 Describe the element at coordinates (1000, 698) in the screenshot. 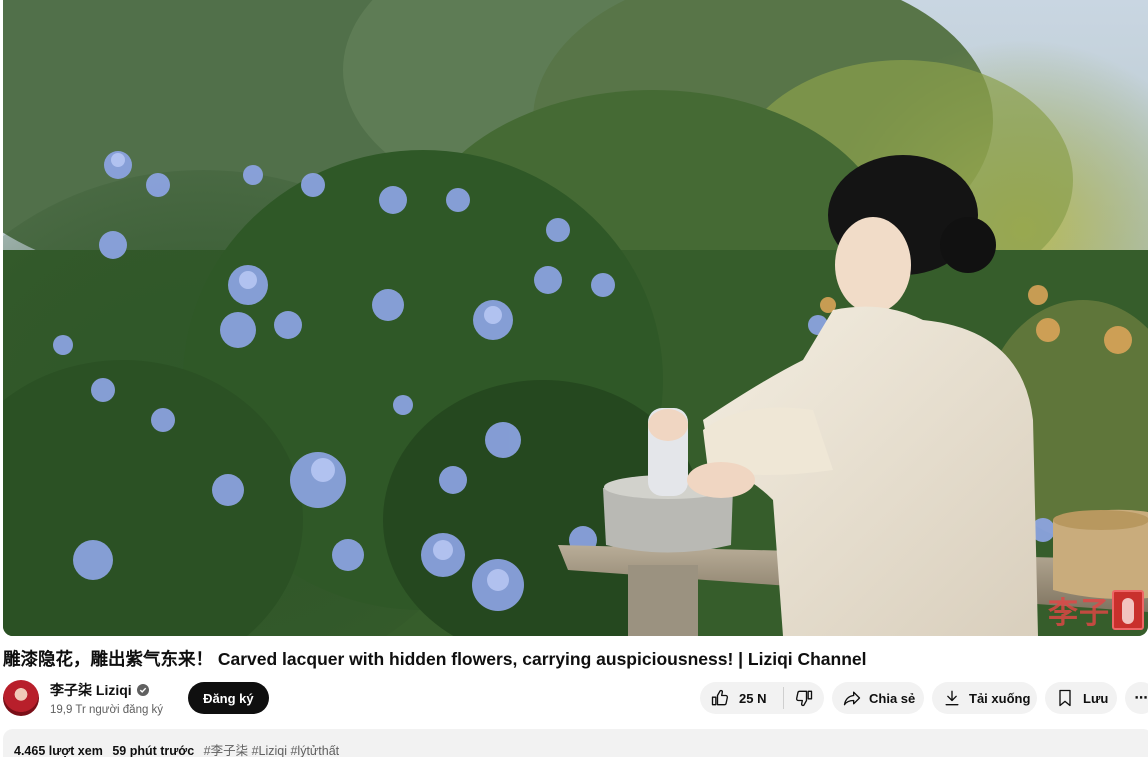

I see `download-label: Tải xuống` at that location.